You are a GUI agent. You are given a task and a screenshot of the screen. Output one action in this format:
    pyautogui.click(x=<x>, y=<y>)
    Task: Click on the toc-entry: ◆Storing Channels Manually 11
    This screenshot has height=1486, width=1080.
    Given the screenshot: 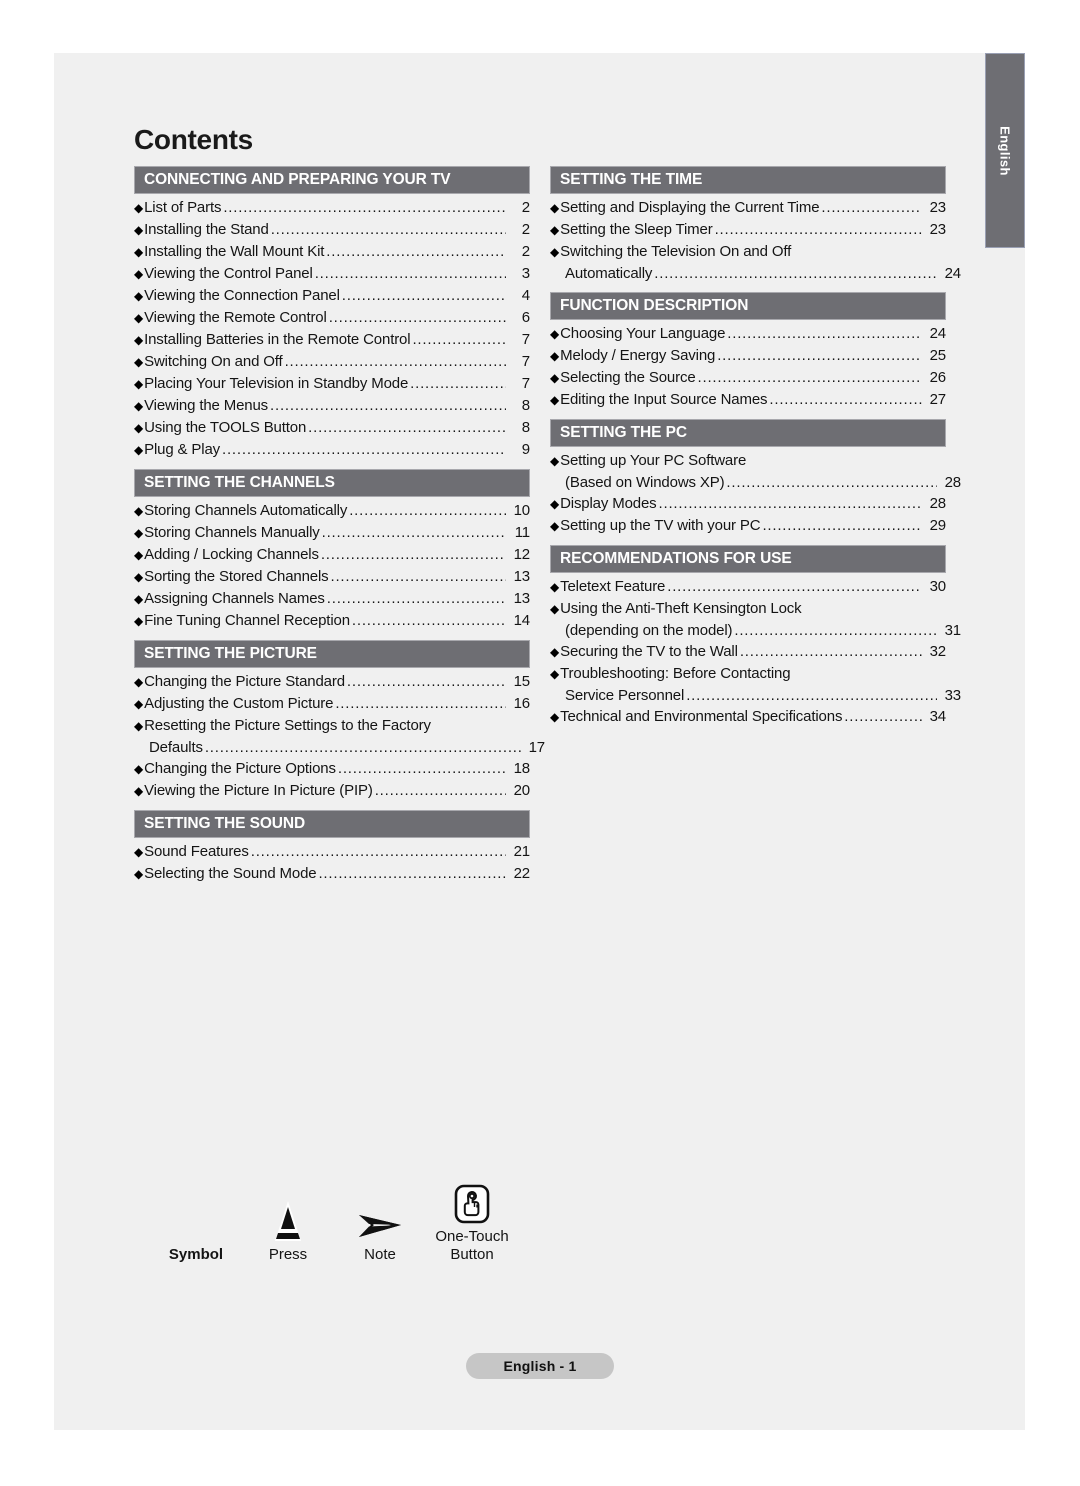 What is the action you would take?
    pyautogui.click(x=332, y=533)
    